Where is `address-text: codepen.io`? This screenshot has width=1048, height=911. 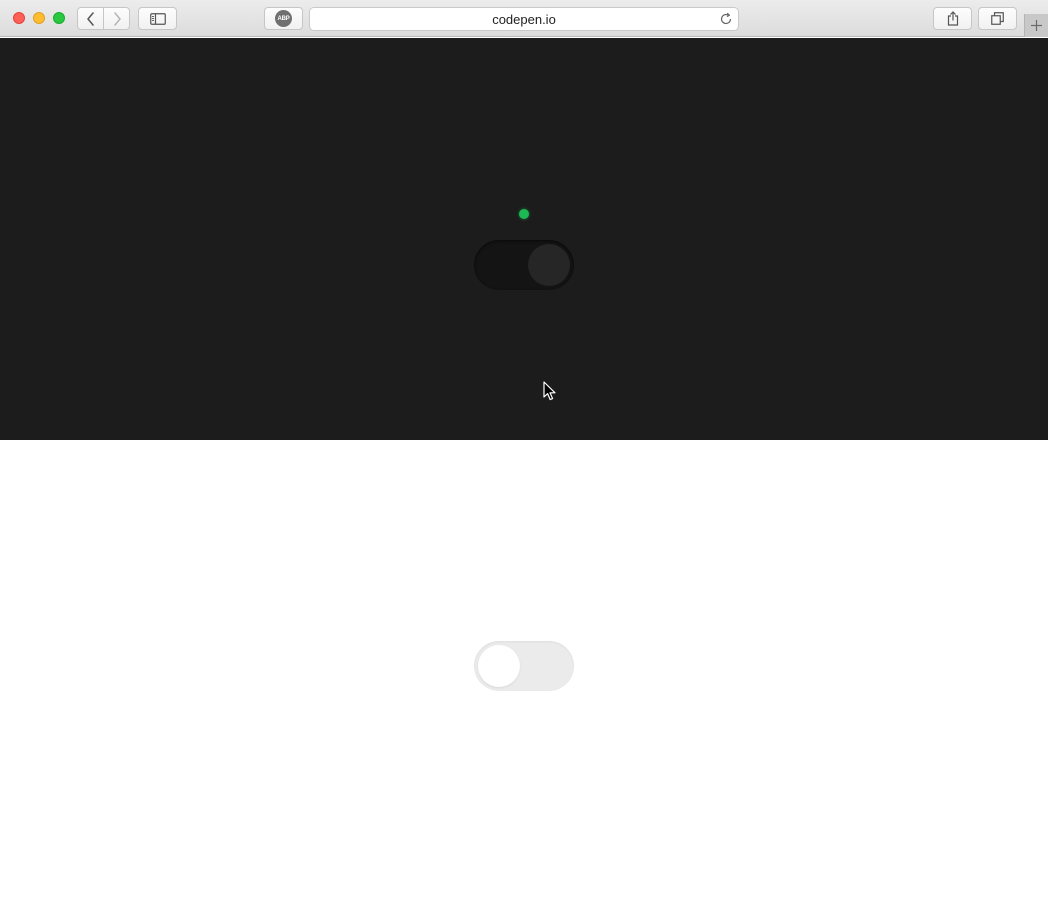
address-text: codepen.io is located at coordinates (524, 19).